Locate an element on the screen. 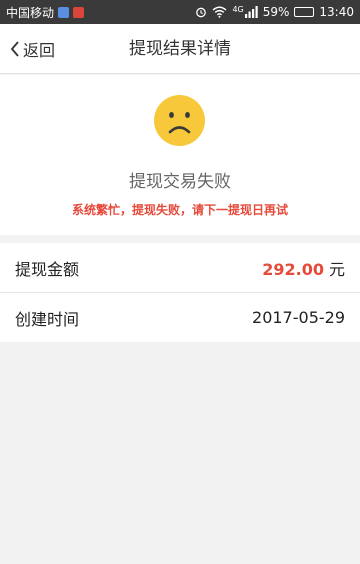 This screenshot has width=360, height=564. wifi-icon is located at coordinates (219, 12).